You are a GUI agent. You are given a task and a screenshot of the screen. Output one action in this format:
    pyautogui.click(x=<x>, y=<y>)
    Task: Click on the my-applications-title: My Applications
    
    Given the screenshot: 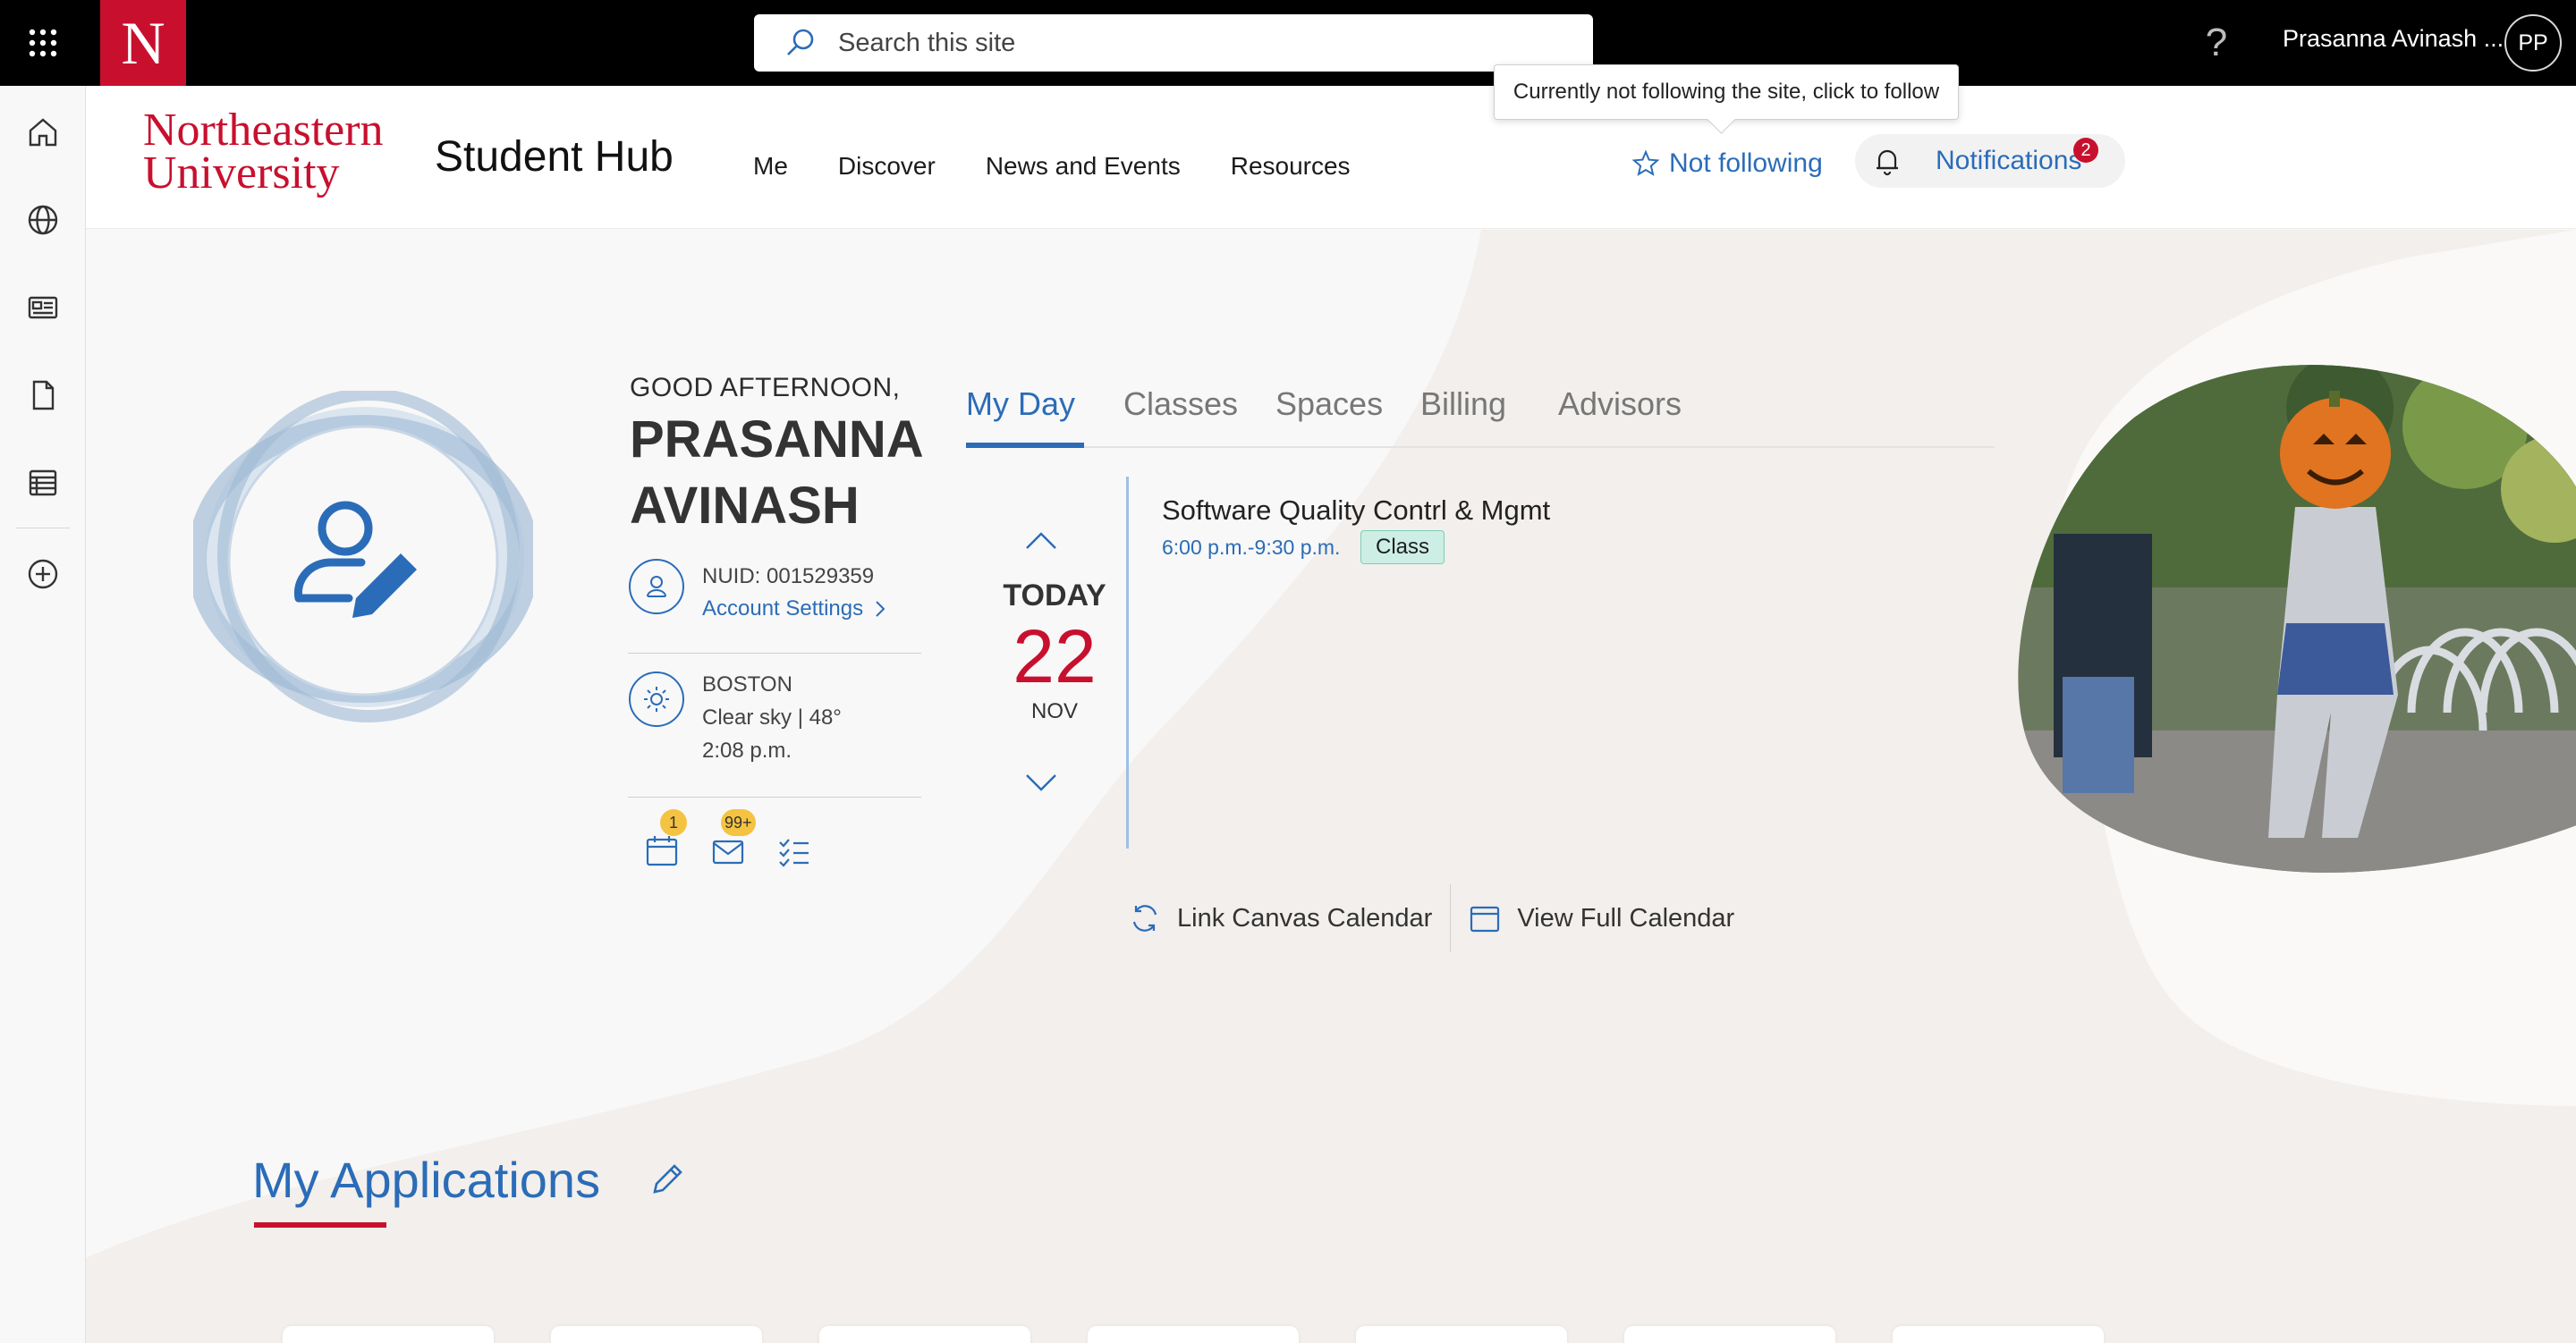 What is the action you would take?
    pyautogui.click(x=426, y=1180)
    